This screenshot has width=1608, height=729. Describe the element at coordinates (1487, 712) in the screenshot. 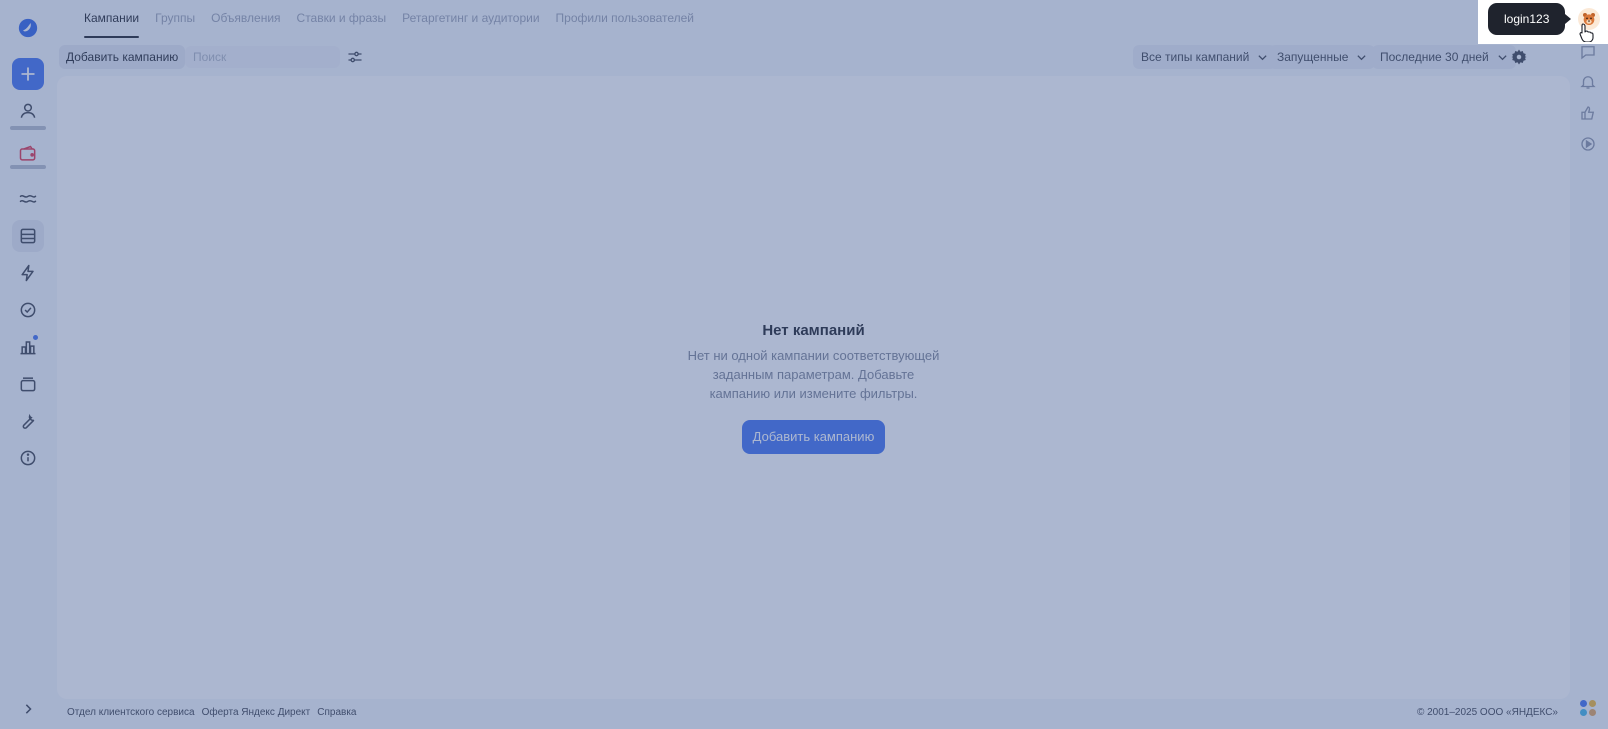

I see `copyright: © 2001–2025 ООО «ЯНДЕКС»` at that location.